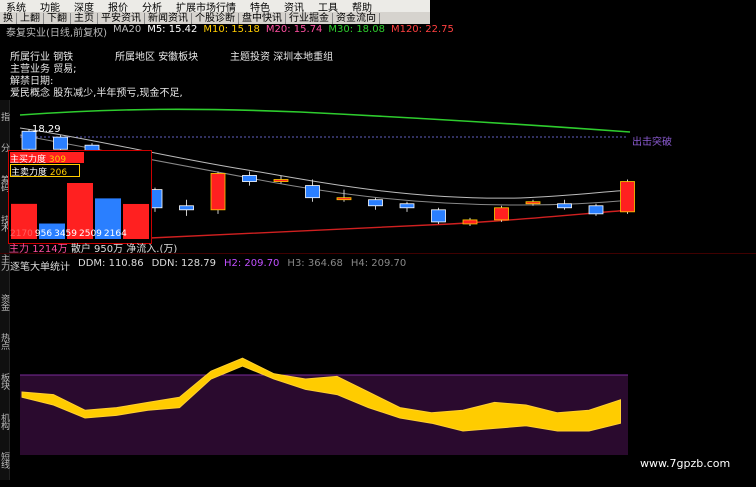 This screenshot has height=487, width=756. Describe the element at coordinates (43, 234) in the screenshot. I see `force-bar-value: 956` at that location.